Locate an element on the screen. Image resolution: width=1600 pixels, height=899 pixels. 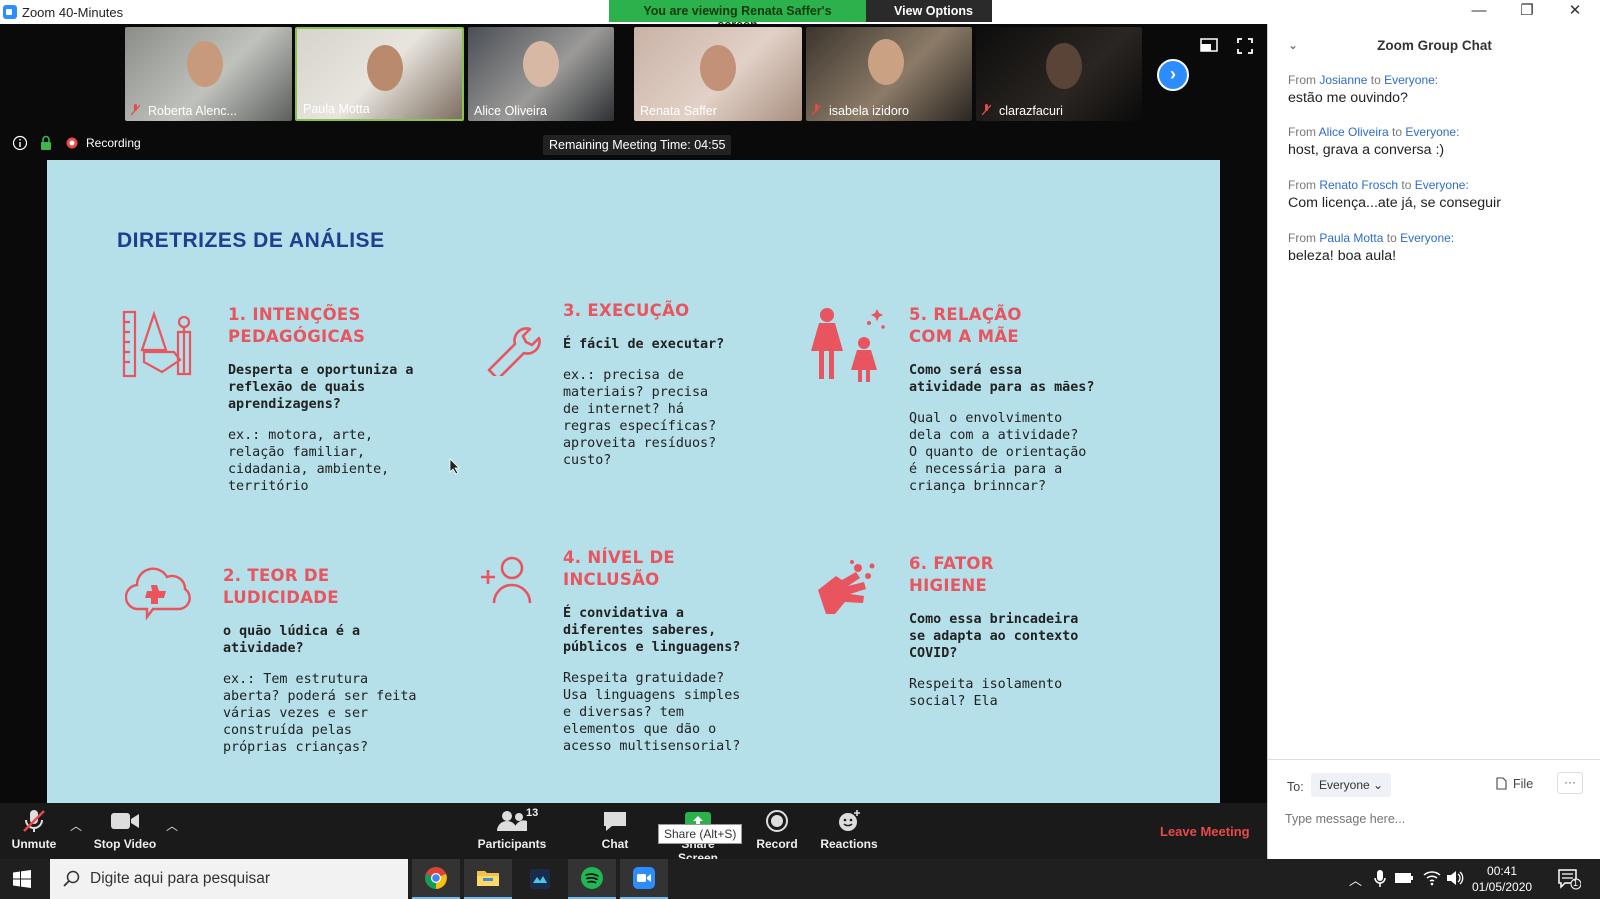
participant-name: Alice Oliveira is located at coordinates (510, 111).